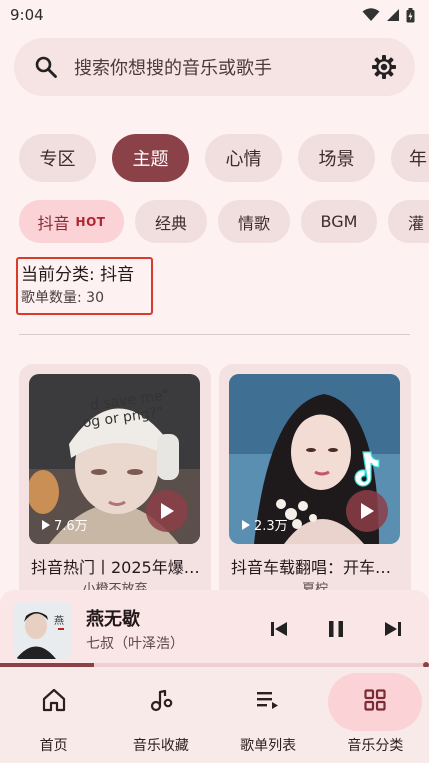 This screenshot has height=763, width=429. What do you see at coordinates (71, 526) in the screenshot?
I see `play-count-label: 7.6万` at bounding box center [71, 526].